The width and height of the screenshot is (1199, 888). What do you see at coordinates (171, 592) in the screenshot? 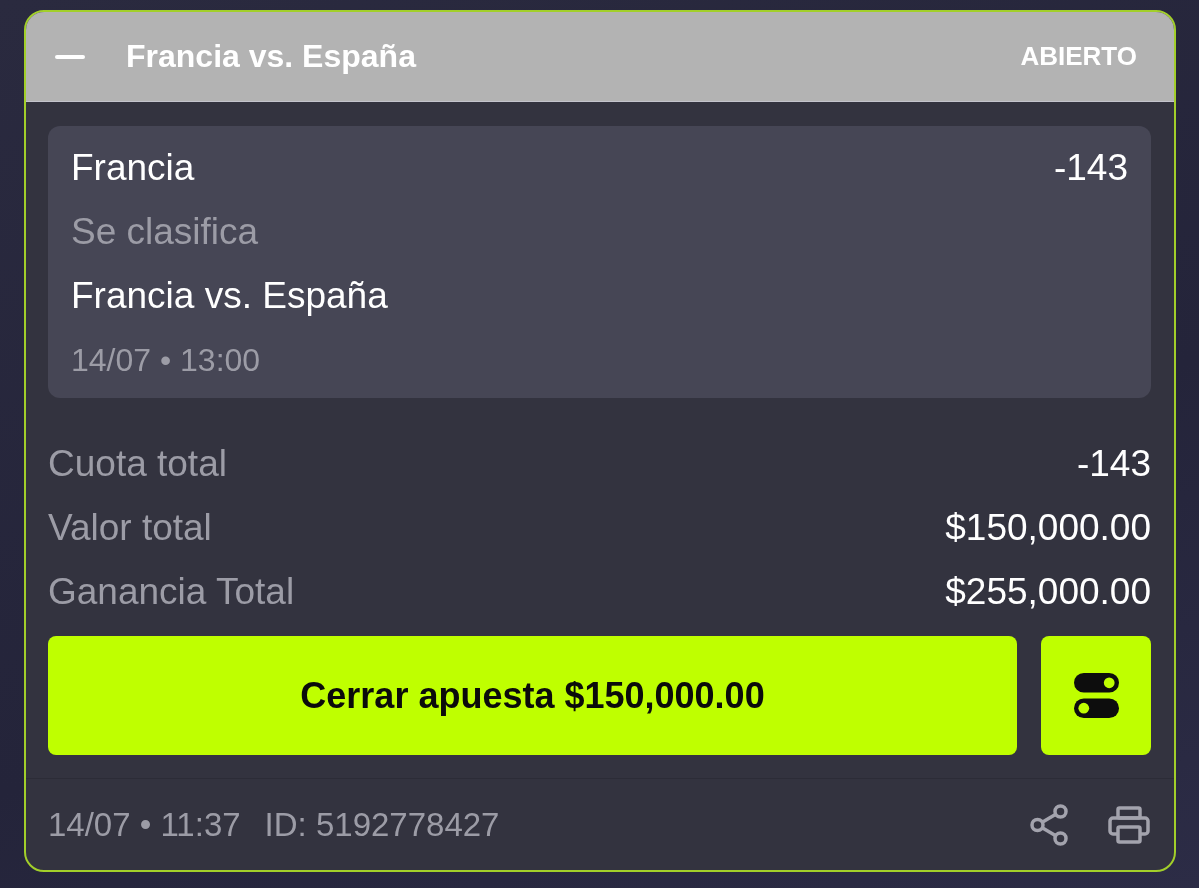
I see `summary-label: Ganancia Total` at bounding box center [171, 592].